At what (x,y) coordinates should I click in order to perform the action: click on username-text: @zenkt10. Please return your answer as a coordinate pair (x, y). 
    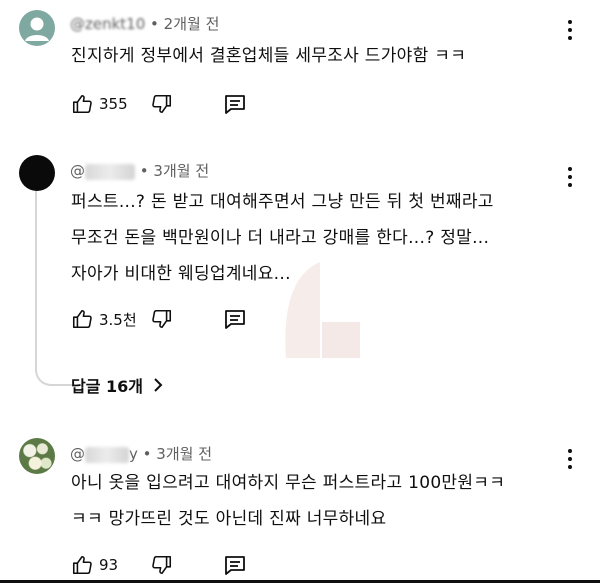
    Looking at the image, I should click on (108, 24).